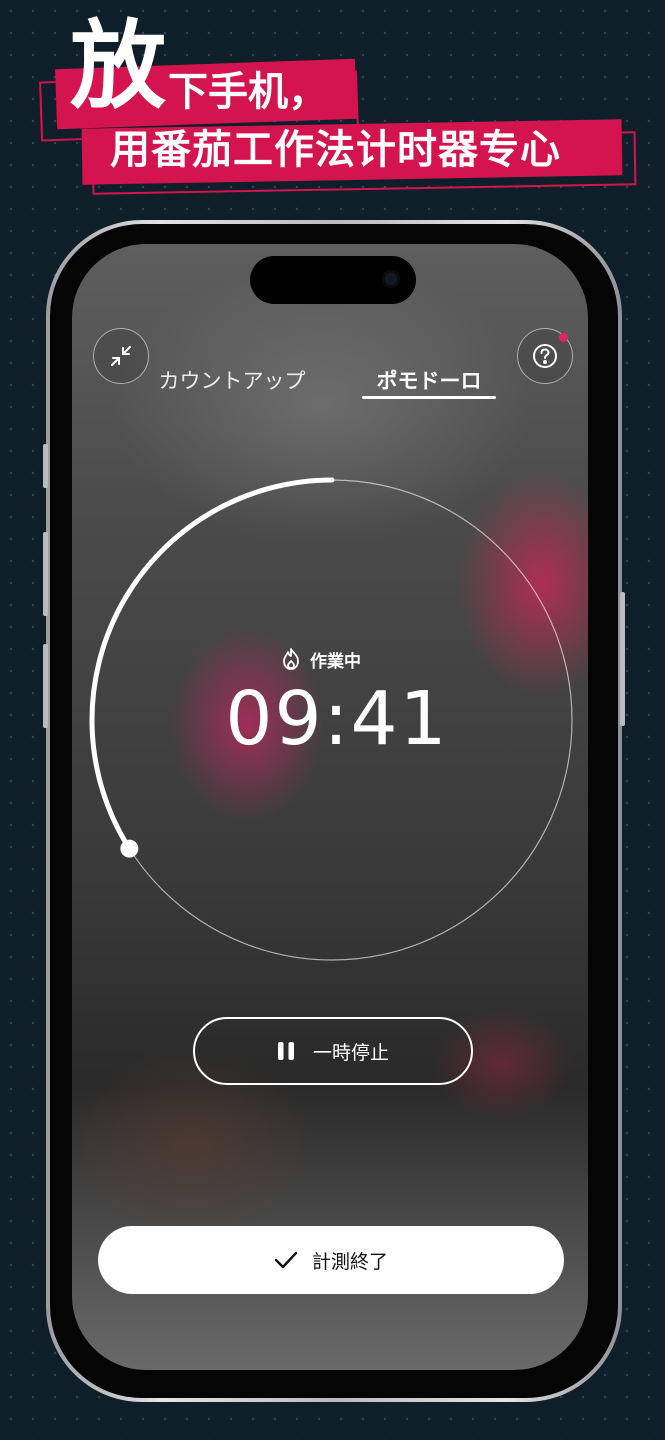 The image size is (665, 1440). What do you see at coordinates (349, 1261) in the screenshot?
I see `finish-button-label: 計測終了` at bounding box center [349, 1261].